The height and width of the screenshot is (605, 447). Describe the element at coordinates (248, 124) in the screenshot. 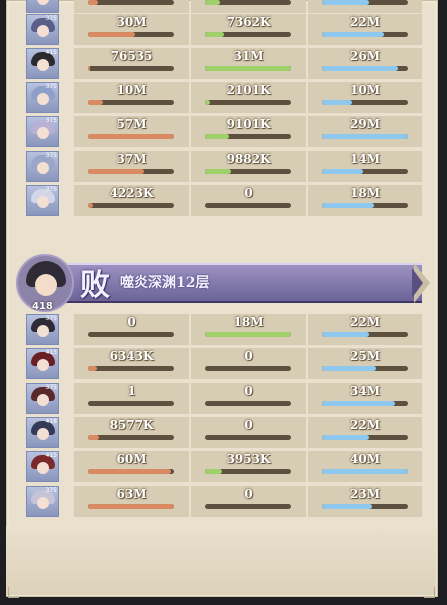

I see `healing-done-value: 9101K` at that location.